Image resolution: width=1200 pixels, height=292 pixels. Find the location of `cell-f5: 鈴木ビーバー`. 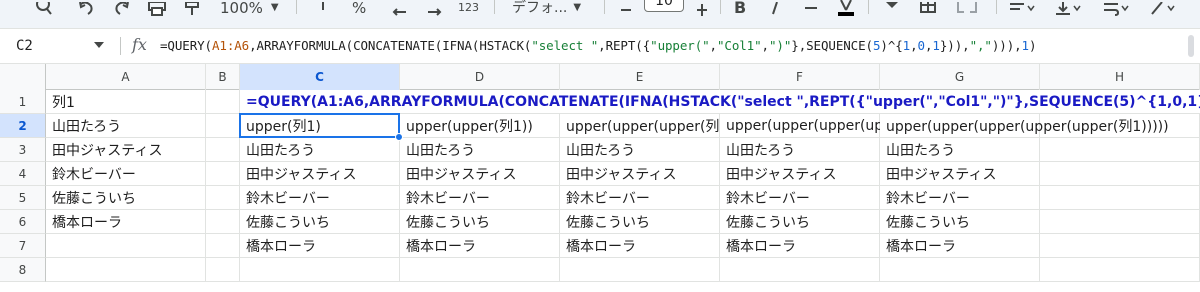

cell-f5: 鈴木ビーバー is located at coordinates (800, 197).